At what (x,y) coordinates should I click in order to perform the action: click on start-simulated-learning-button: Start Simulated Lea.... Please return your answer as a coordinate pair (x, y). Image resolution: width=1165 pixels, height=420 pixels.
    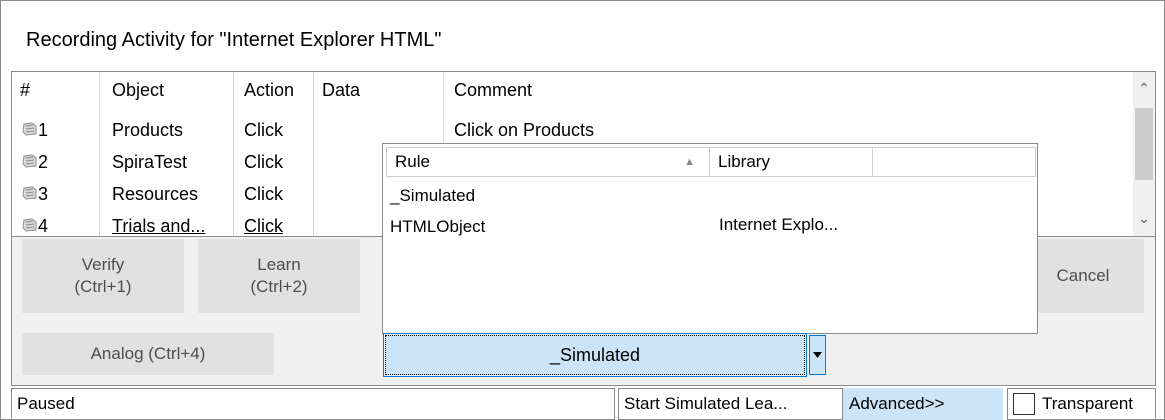
    Looking at the image, I should click on (730, 404).